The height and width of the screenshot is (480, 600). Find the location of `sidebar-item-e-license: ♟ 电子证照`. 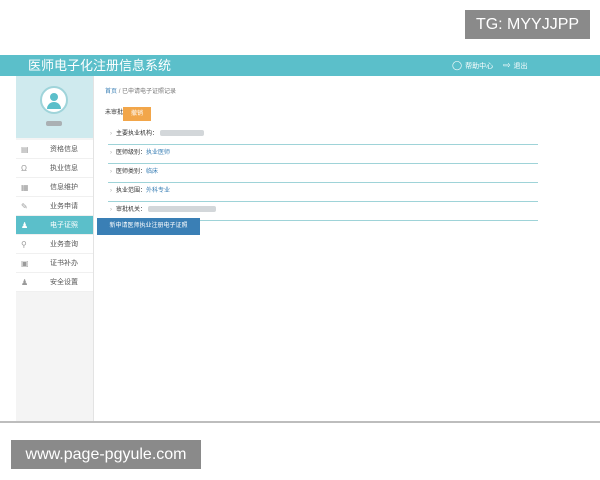

sidebar-item-e-license: ♟ 电子证照 is located at coordinates (54, 225).